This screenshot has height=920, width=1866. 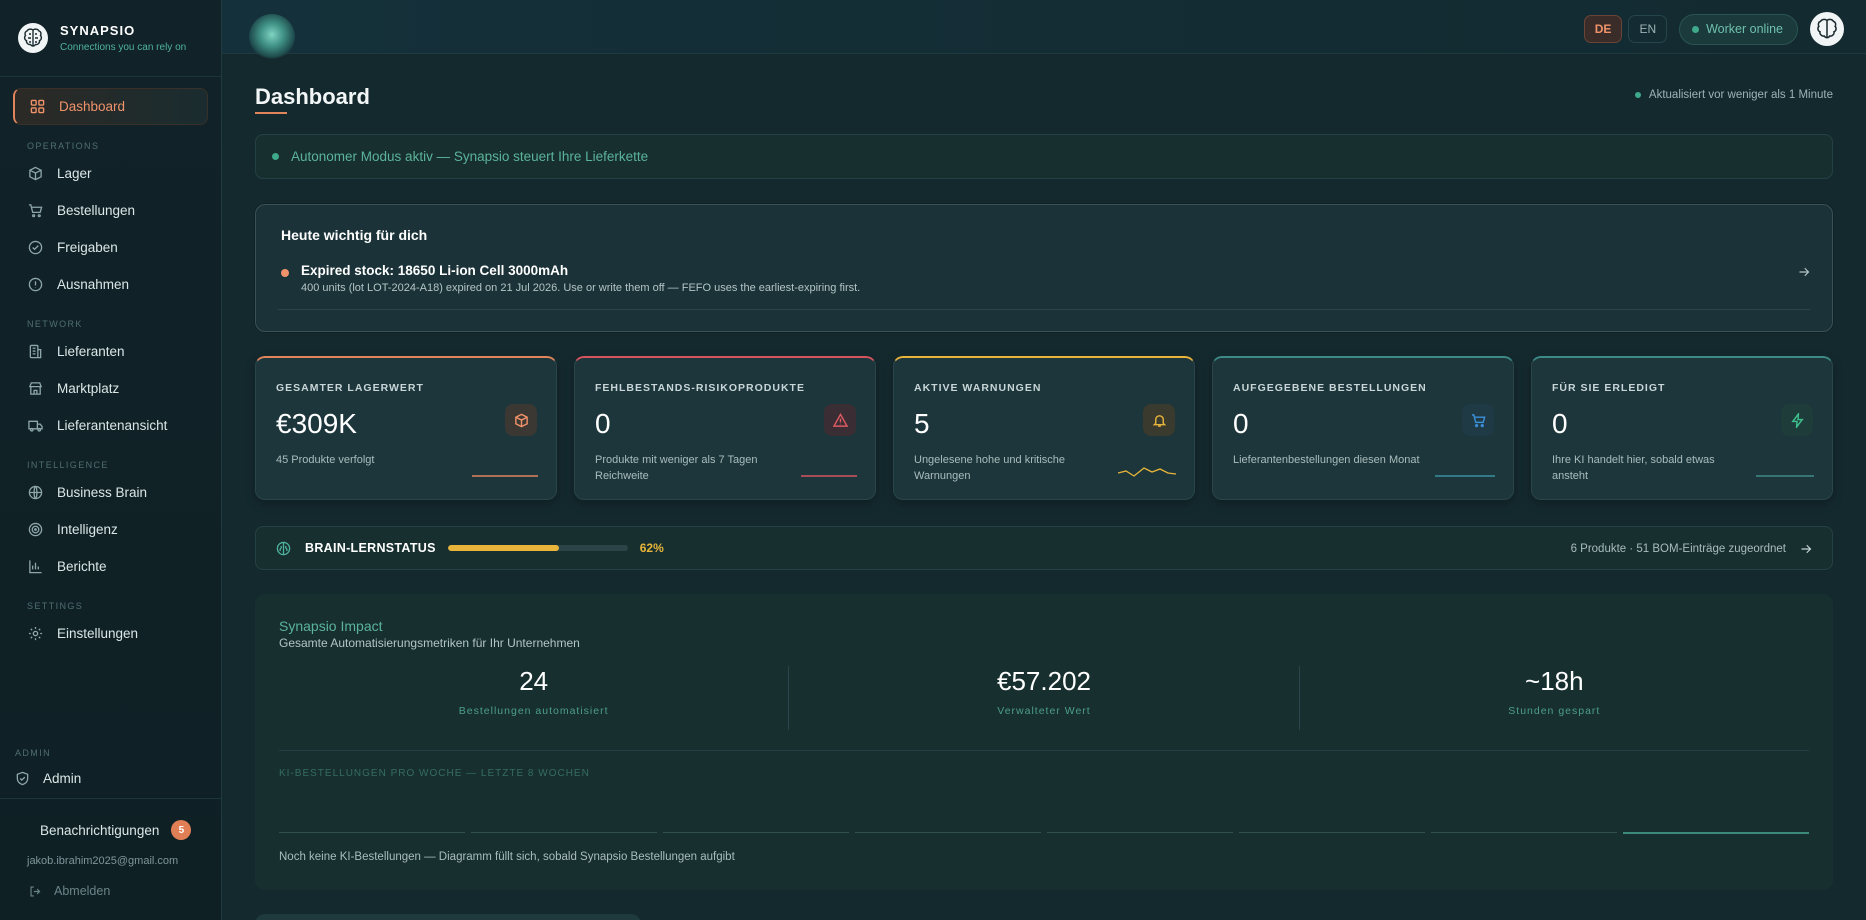 I want to click on sidebar-item-label: Berichte, so click(x=82, y=566).